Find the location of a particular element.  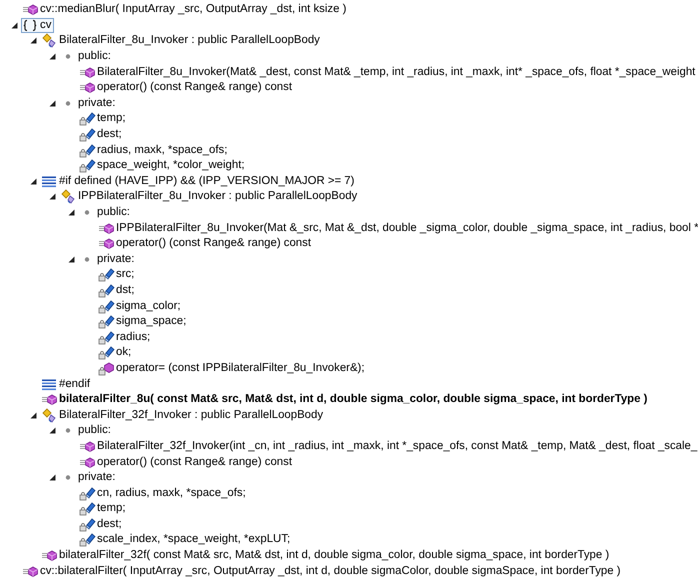

outline-label: radius; is located at coordinates (133, 337).